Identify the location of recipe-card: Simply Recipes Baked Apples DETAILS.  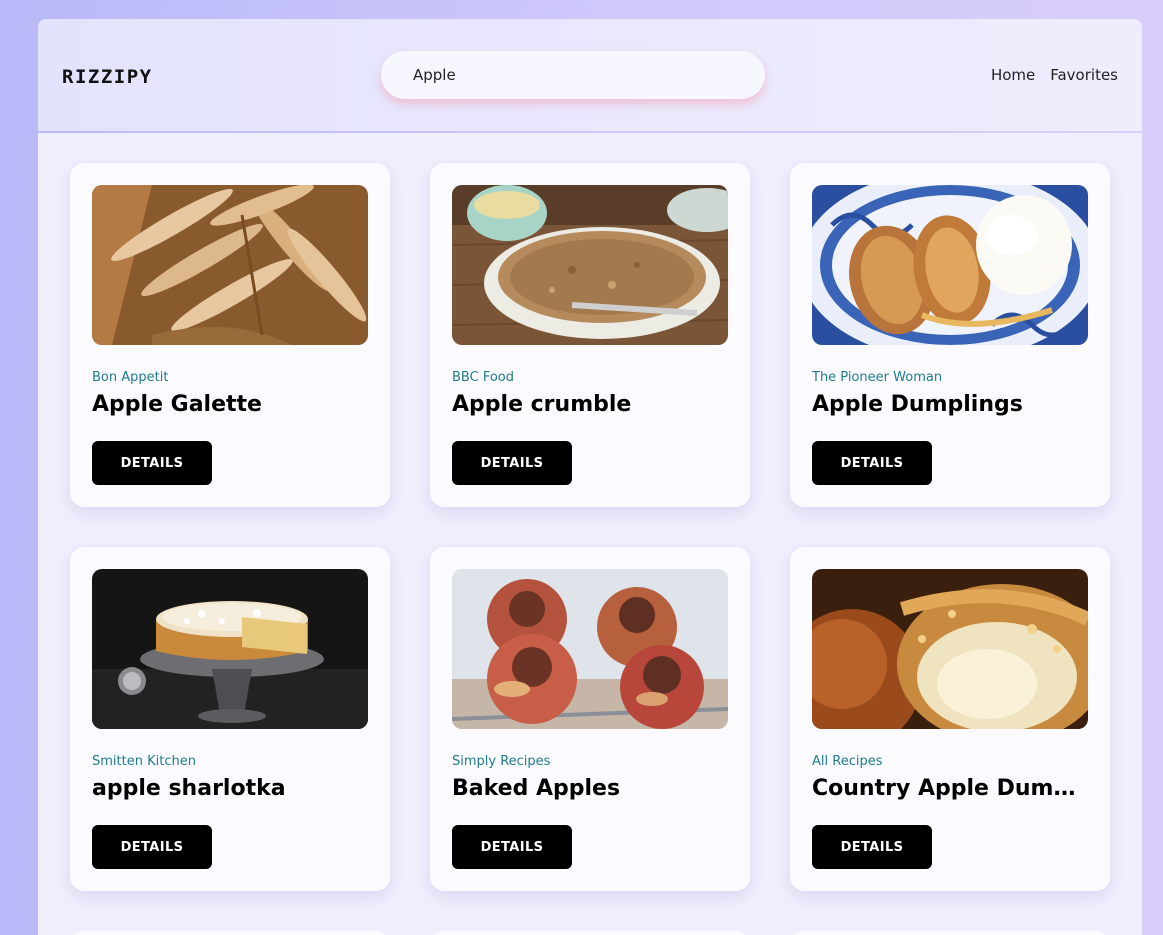
(590, 719).